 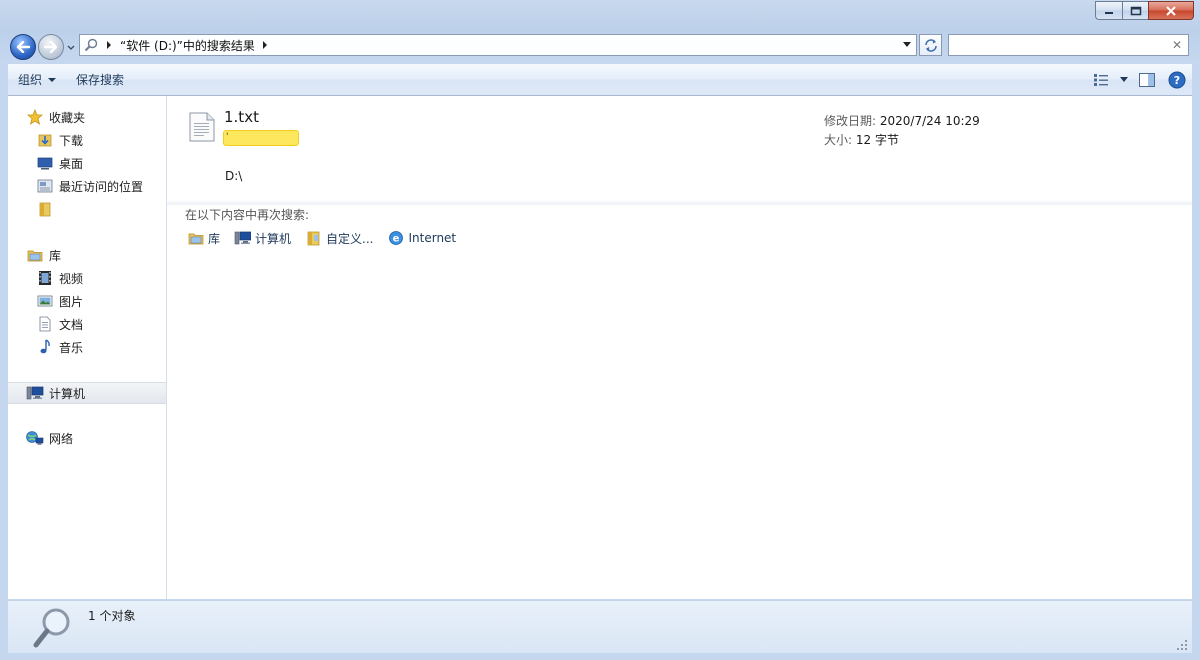 I want to click on maximize-button, so click(x=1135, y=10).